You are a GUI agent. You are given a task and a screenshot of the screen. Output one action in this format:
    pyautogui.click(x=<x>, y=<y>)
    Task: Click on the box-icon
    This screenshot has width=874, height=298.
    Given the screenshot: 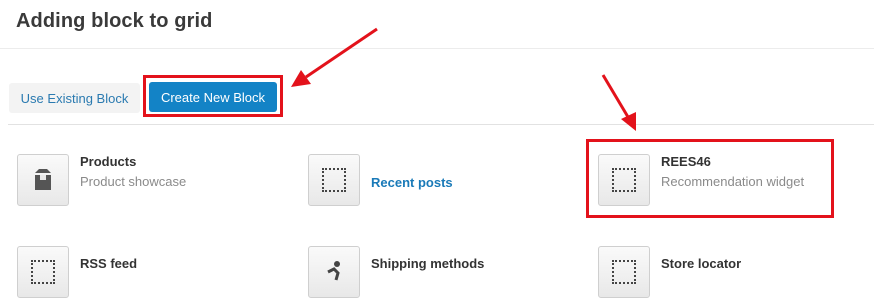 What is the action you would take?
    pyautogui.click(x=43, y=180)
    